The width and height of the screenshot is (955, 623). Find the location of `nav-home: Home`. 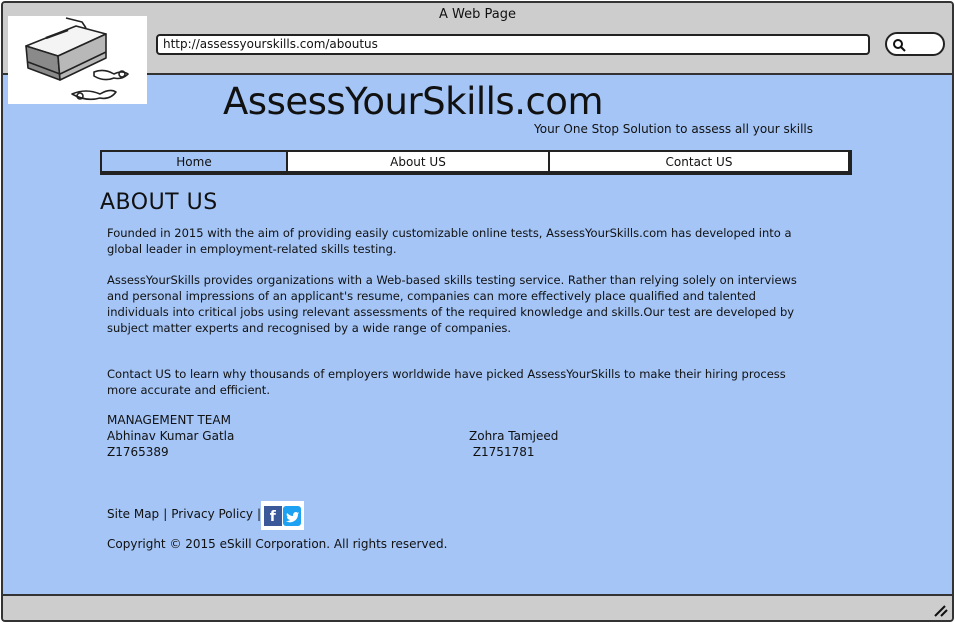

nav-home: Home is located at coordinates (195, 161).